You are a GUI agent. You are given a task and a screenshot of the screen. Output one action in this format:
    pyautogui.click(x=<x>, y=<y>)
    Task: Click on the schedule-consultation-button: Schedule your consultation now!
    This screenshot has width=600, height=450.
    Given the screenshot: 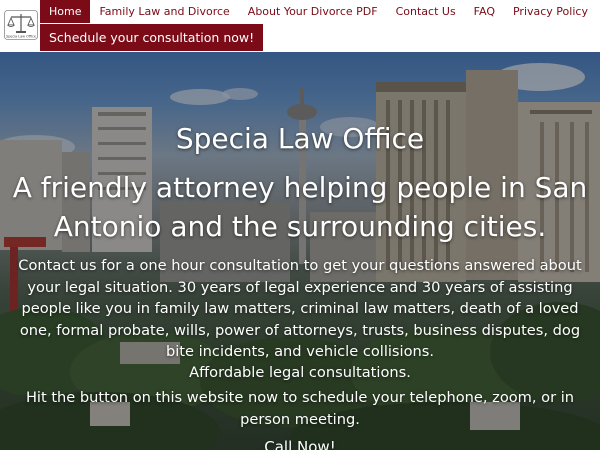 What is the action you would take?
    pyautogui.click(x=152, y=37)
    